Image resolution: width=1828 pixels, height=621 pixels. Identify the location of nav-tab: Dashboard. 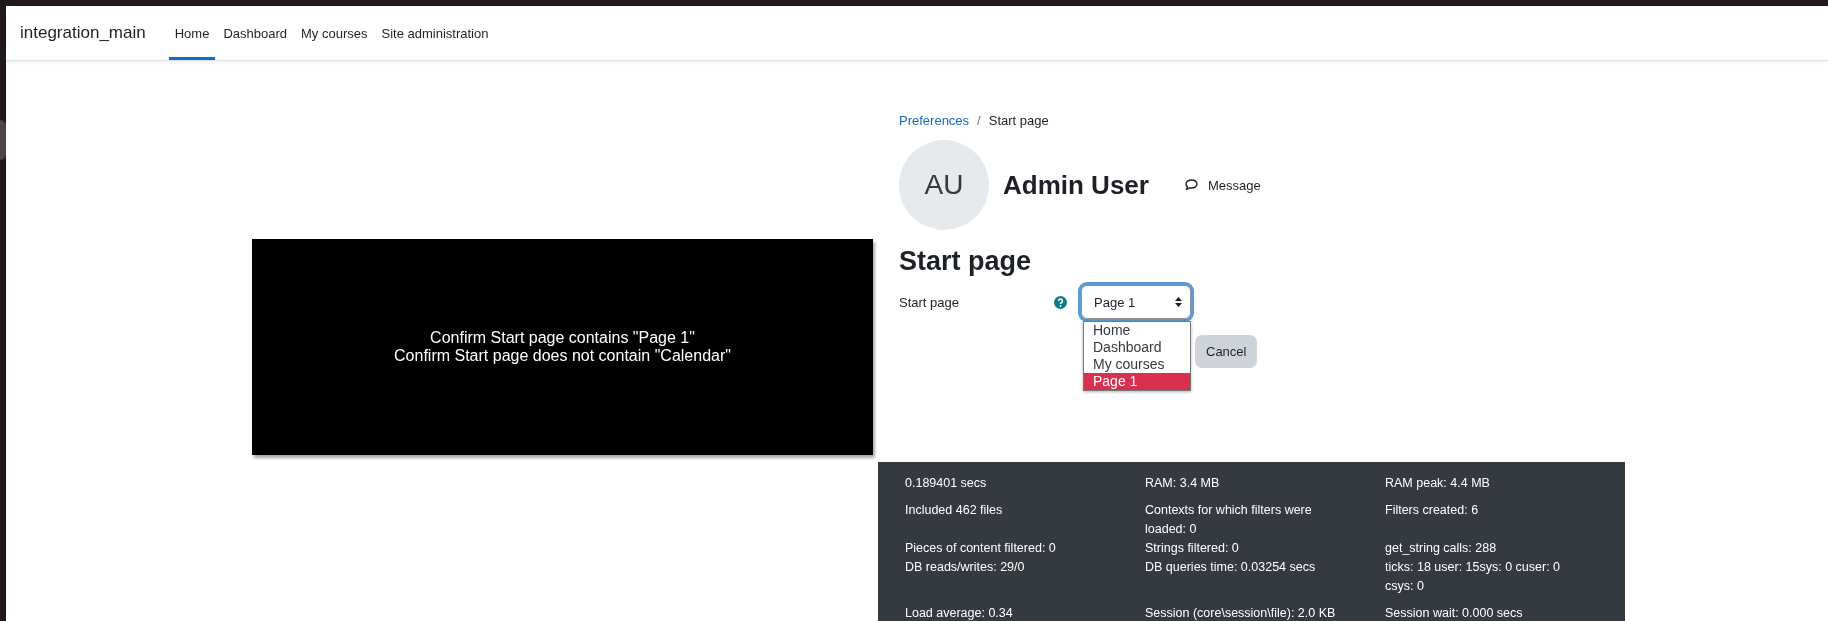
(255, 33).